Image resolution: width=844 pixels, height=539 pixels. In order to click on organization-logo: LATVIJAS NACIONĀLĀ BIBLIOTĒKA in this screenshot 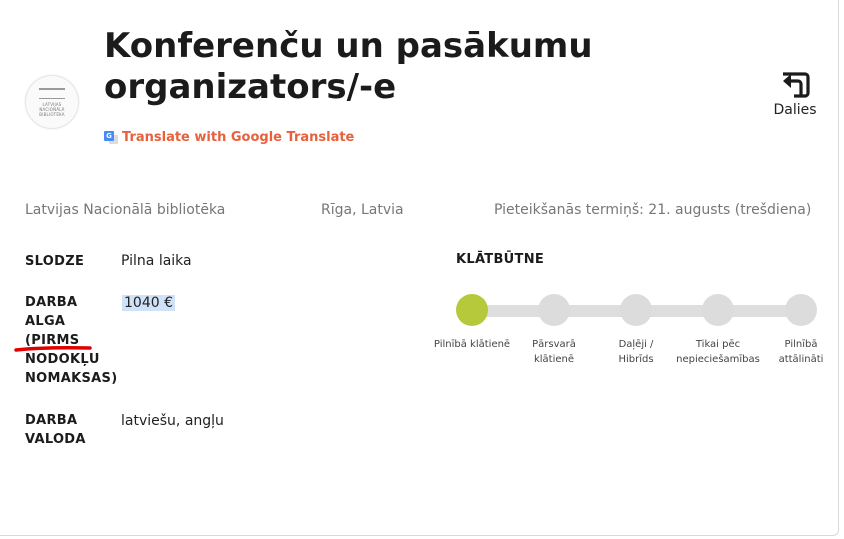, I will do `click(52, 102)`.